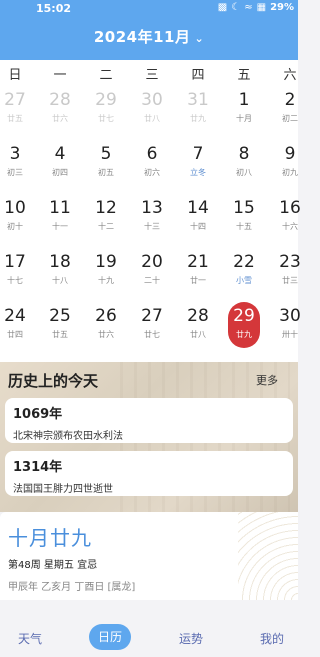  What do you see at coordinates (290, 172) in the screenshot?
I see `lunar-day: 初九` at bounding box center [290, 172].